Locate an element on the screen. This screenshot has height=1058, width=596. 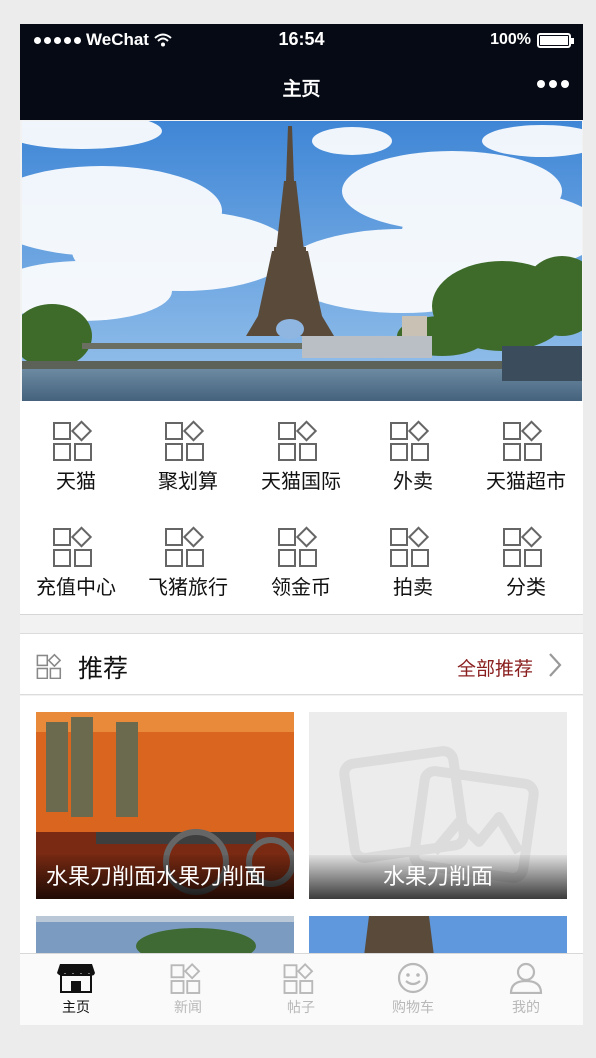
grid-item-juhuasuan: 聚划算 is located at coordinates (188, 456).